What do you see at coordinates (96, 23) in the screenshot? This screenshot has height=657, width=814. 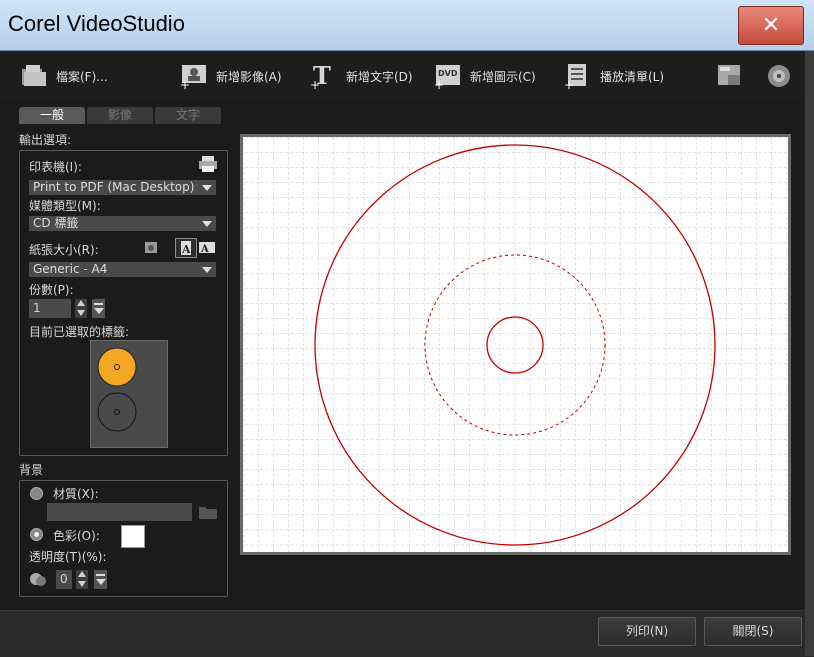 I see `window-title: Corel VideoStudio` at bounding box center [96, 23].